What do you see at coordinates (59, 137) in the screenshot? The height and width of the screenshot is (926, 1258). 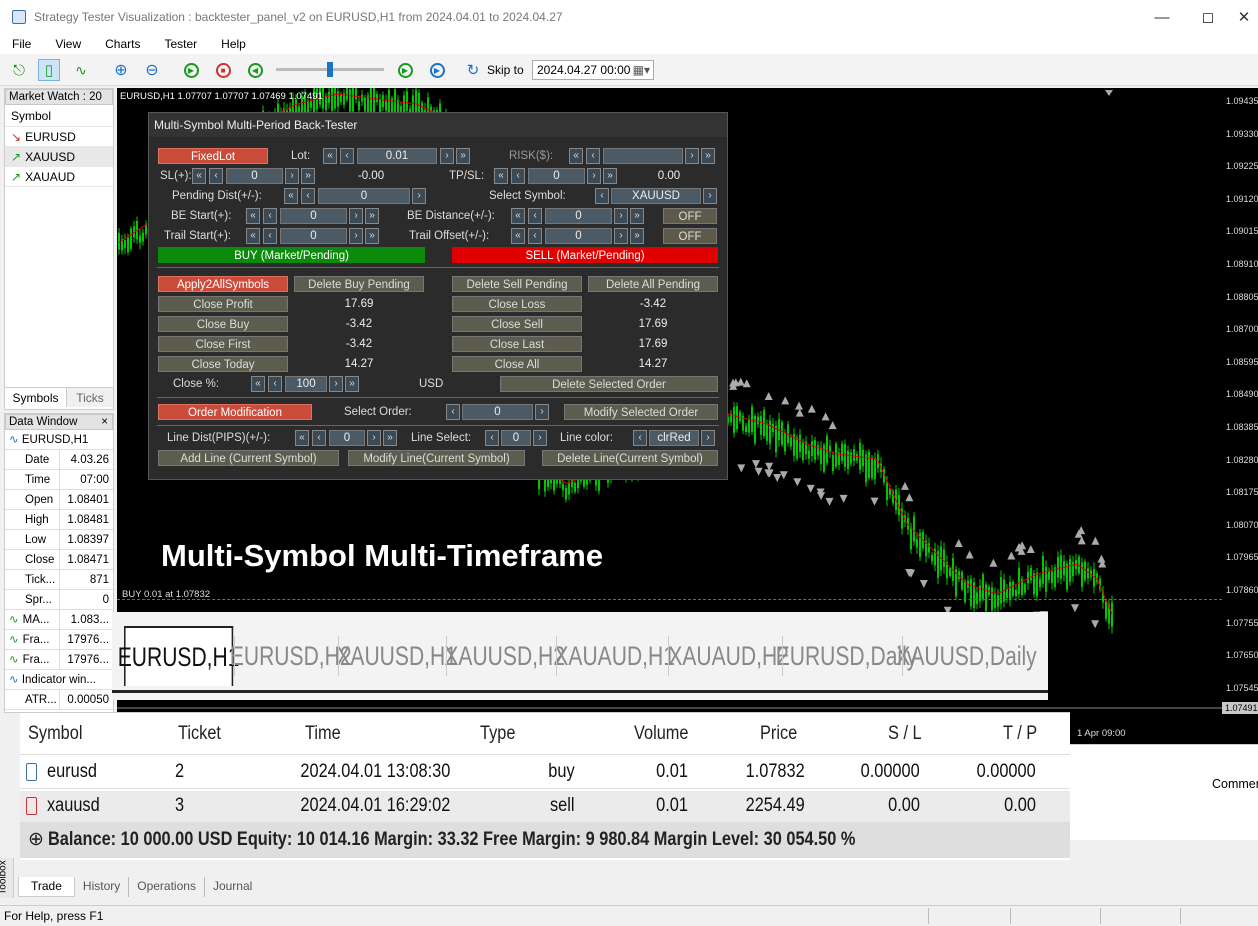 I see `symbol-row: ↘ EURUSD` at bounding box center [59, 137].